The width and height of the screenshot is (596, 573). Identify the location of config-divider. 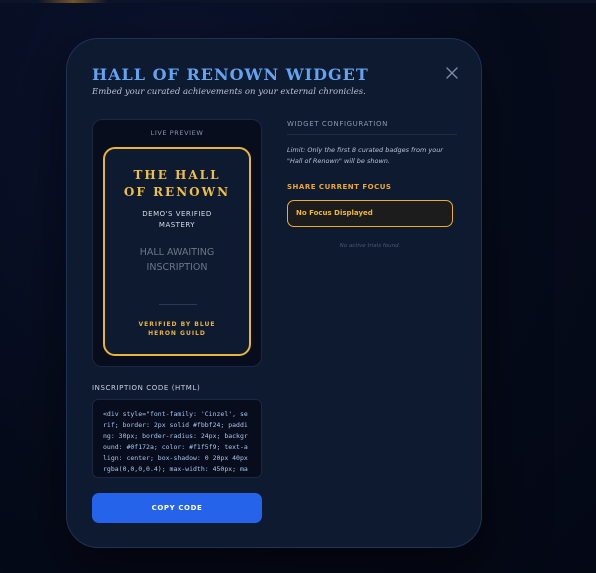
(372, 134).